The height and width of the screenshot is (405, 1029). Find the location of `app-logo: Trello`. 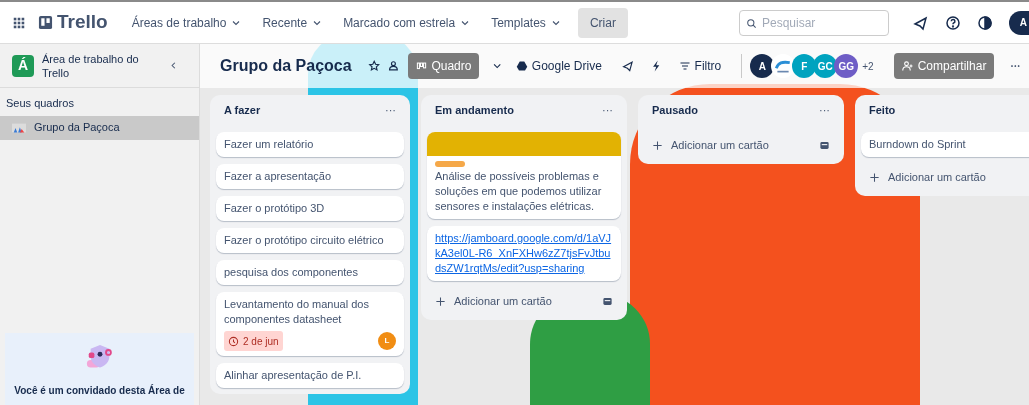

app-logo: Trello is located at coordinates (82, 22).